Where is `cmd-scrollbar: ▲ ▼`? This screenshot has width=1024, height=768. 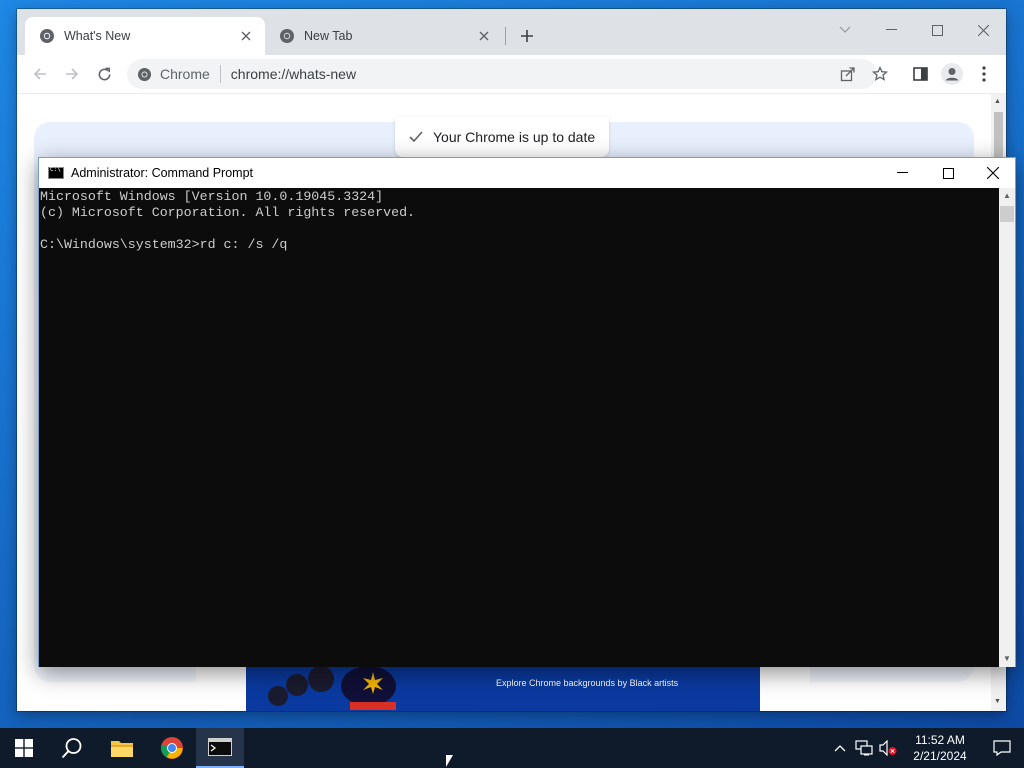
cmd-scrollbar: ▲ ▼ is located at coordinates (1007, 427).